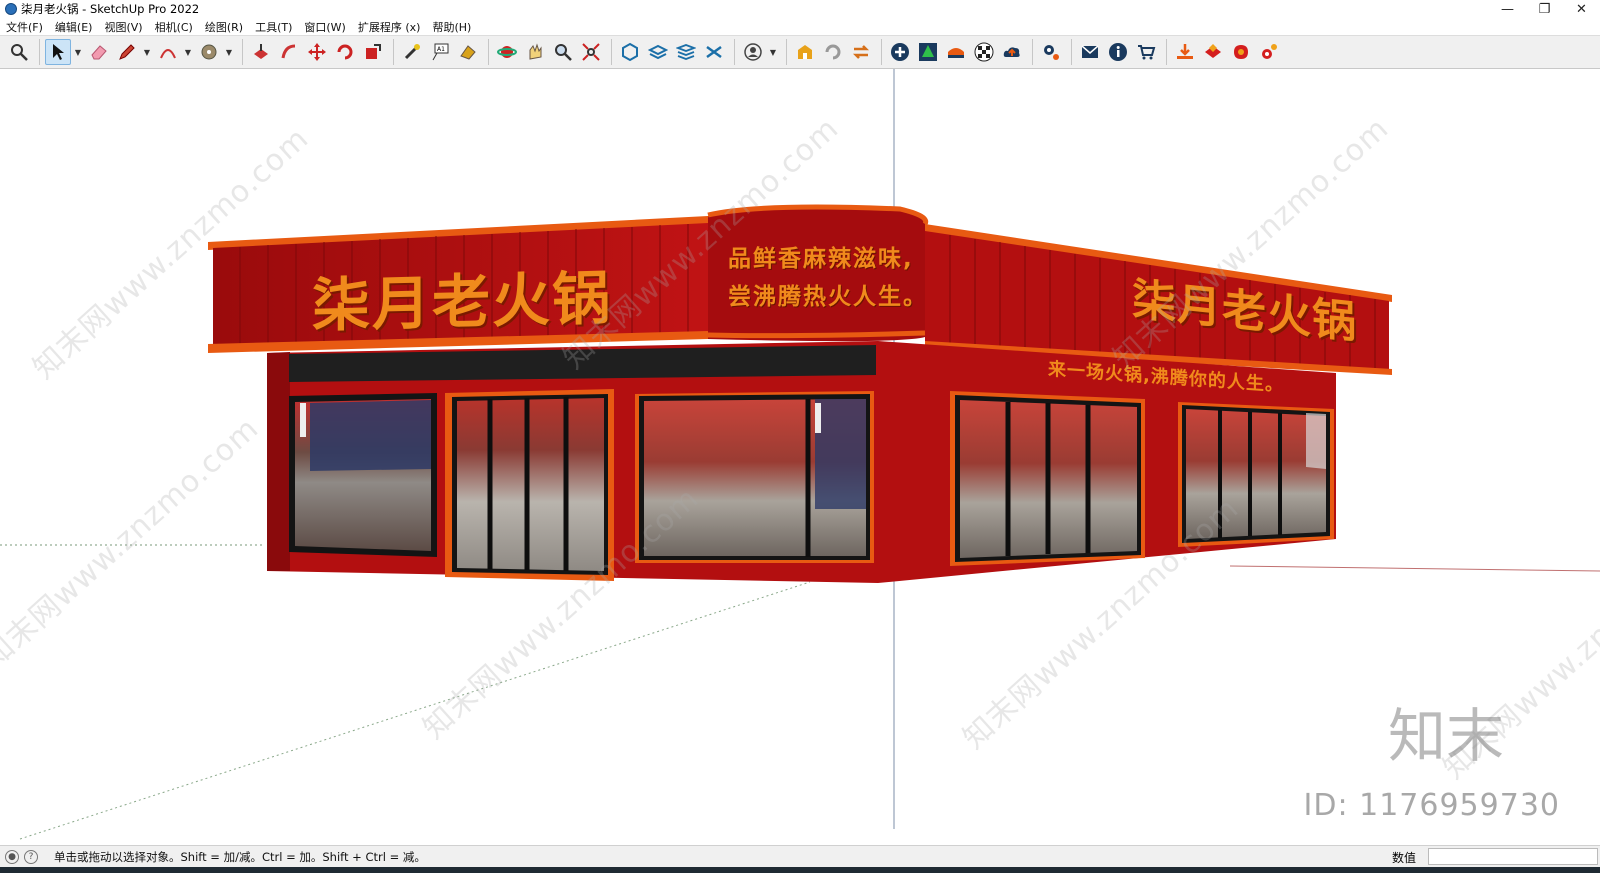  What do you see at coordinates (209, 52) in the screenshot?
I see `paint-bucket-icon` at bounding box center [209, 52].